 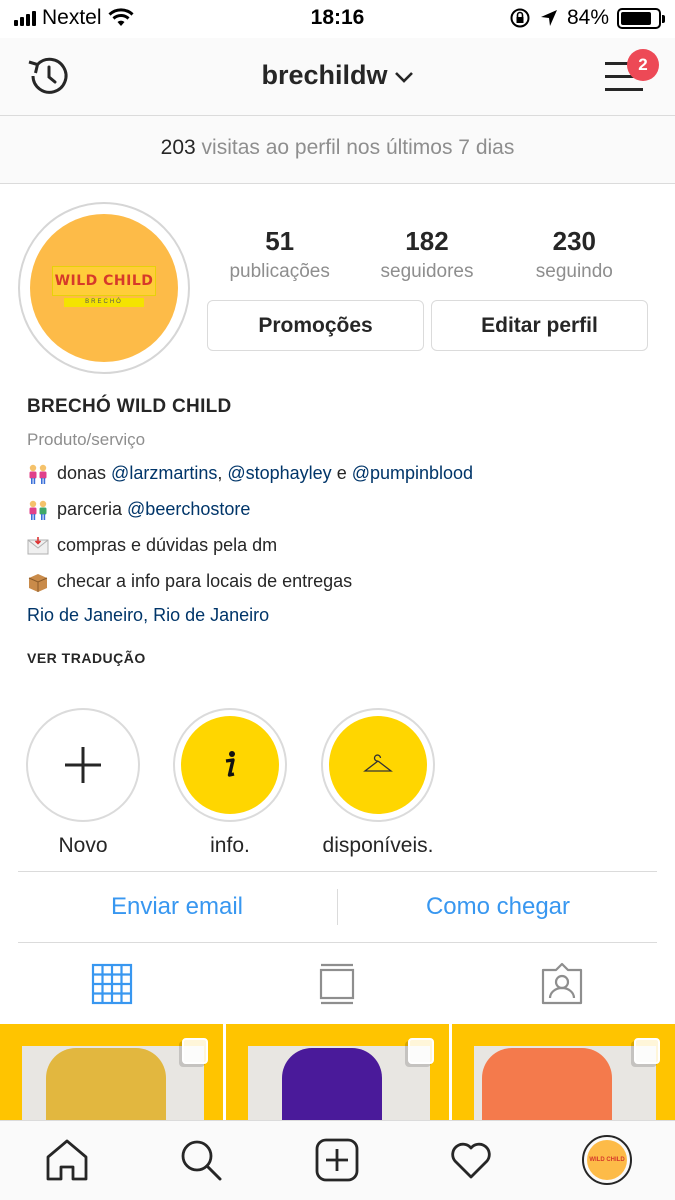 What do you see at coordinates (279, 473) in the screenshot?
I see `mention-link: @stophayley` at bounding box center [279, 473].